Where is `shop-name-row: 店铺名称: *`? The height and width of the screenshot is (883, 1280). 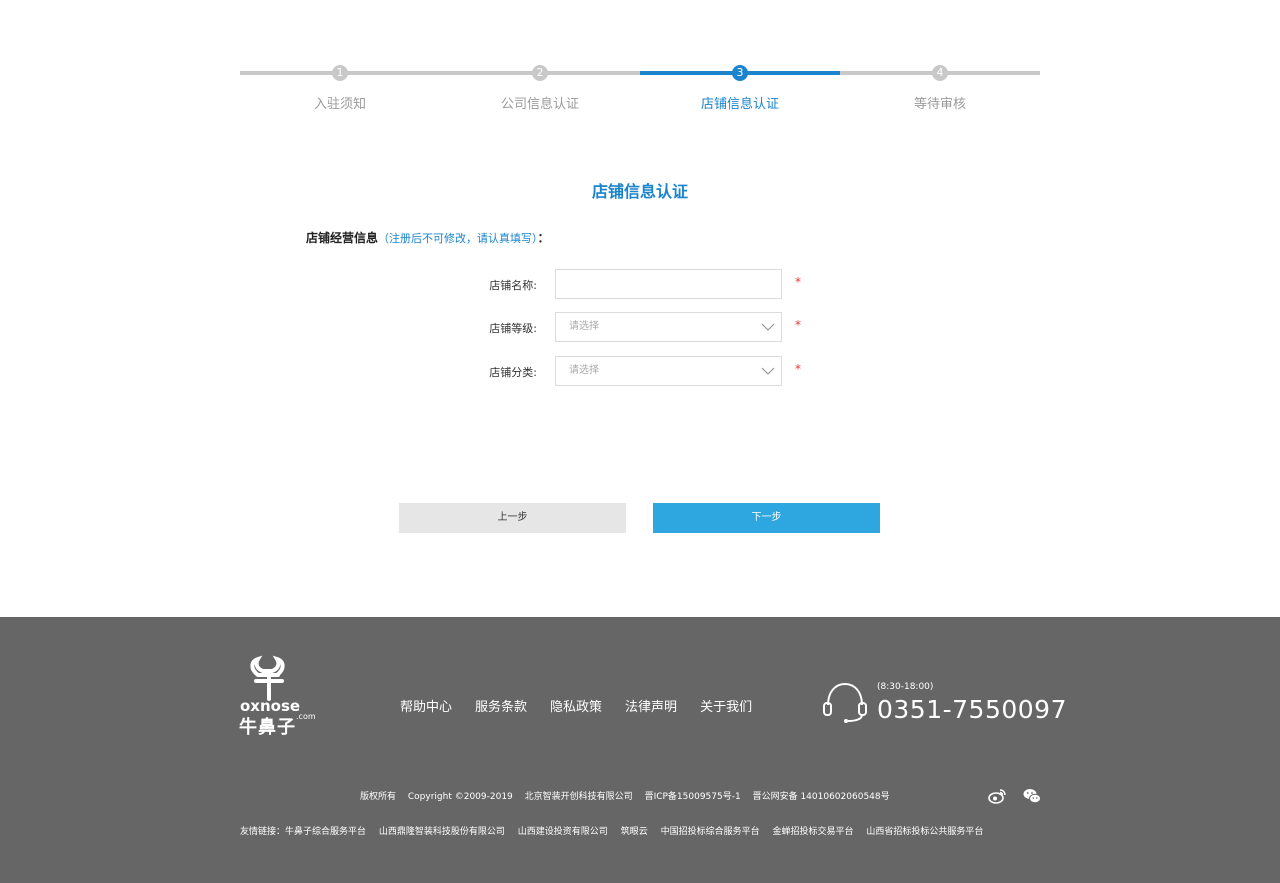
shop-name-row: 店铺名称: * is located at coordinates (630, 284).